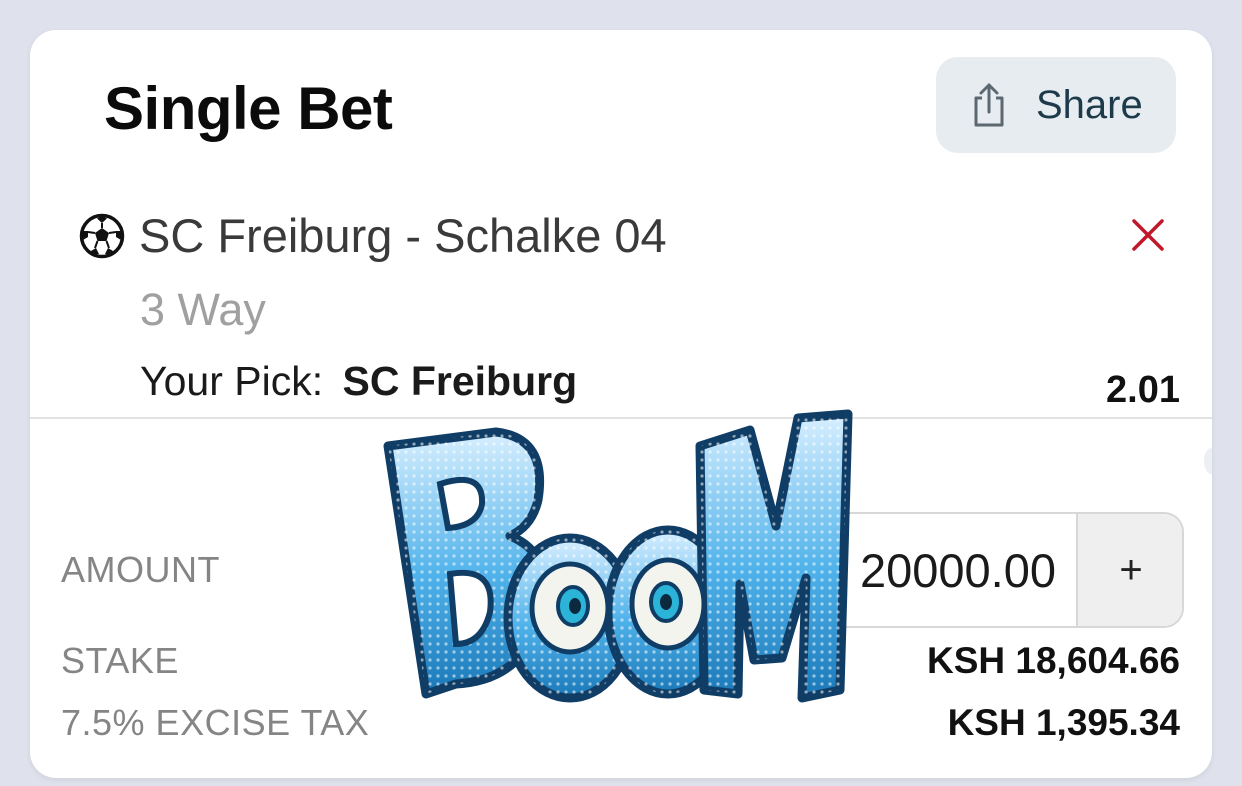 The height and width of the screenshot is (786, 1242). Describe the element at coordinates (1148, 235) in the screenshot. I see `close-icon` at that location.